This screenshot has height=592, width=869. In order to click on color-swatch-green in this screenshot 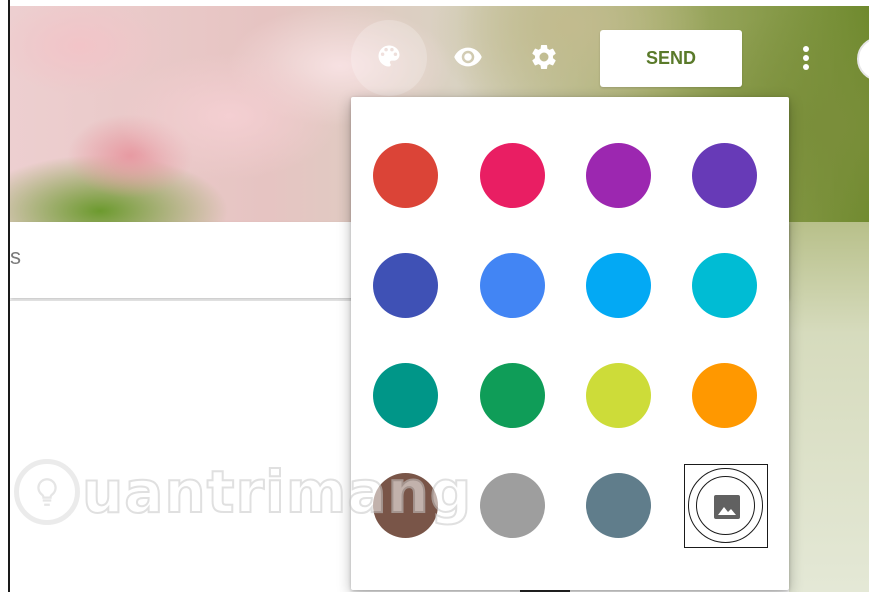, I will do `click(512, 395)`.